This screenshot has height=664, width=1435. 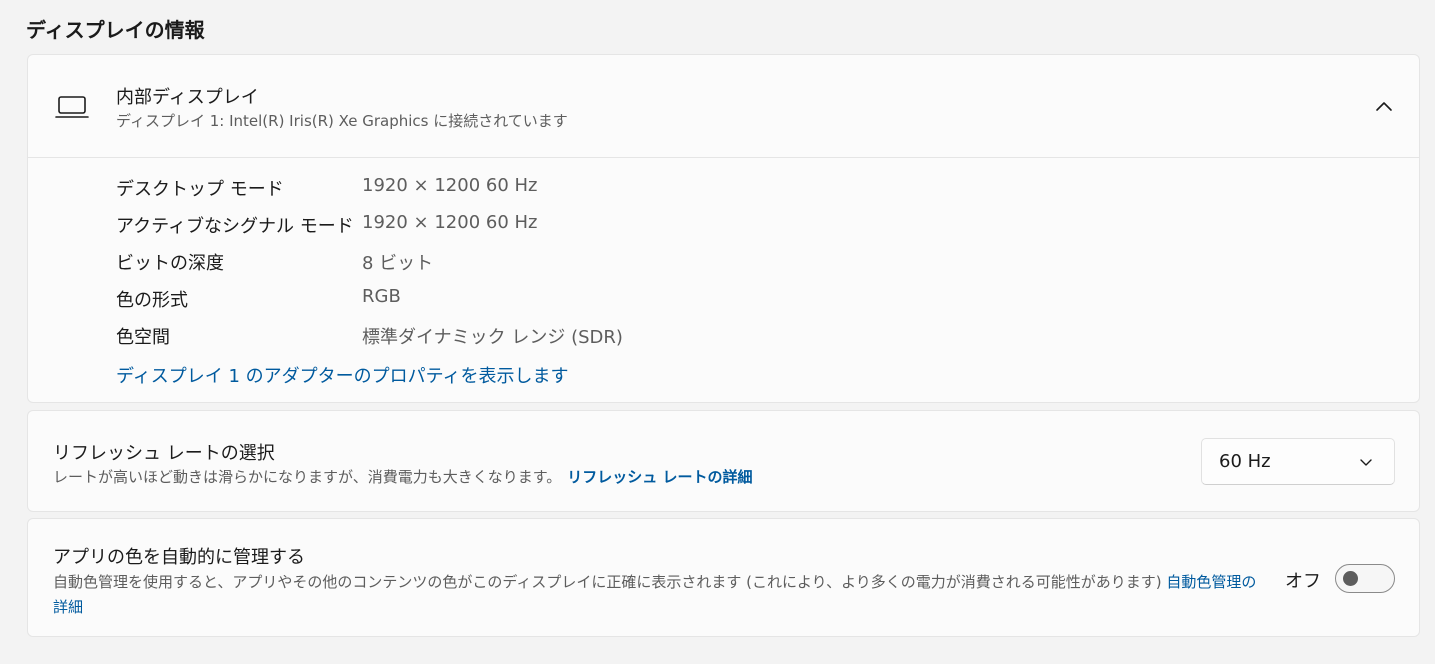 I want to click on info-value: RGB, so click(x=381, y=296).